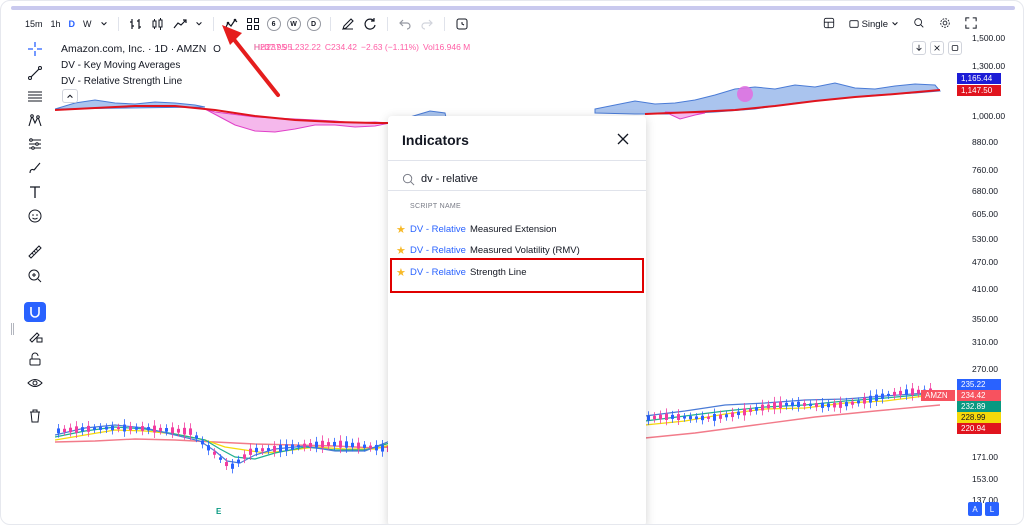  I want to click on fullscreen-icon, so click(971, 24).